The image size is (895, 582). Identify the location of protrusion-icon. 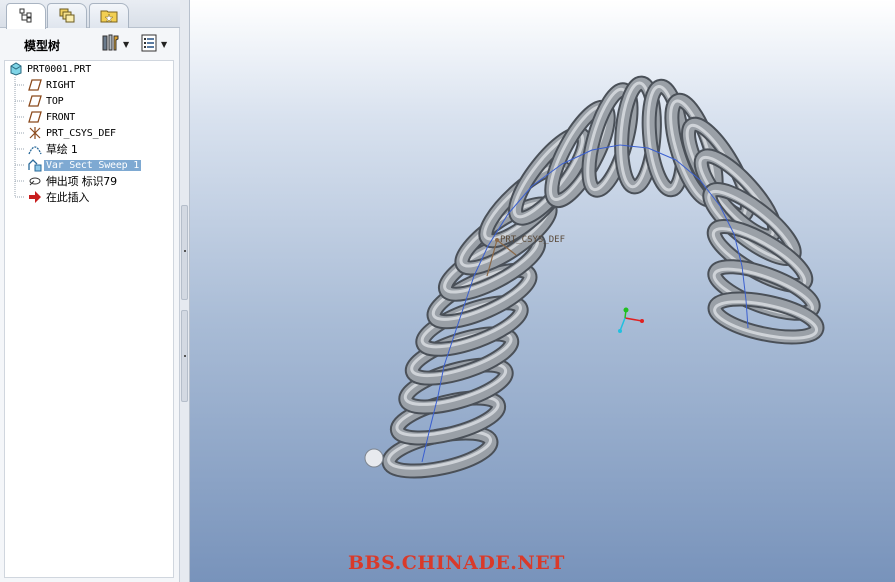
(35, 181).